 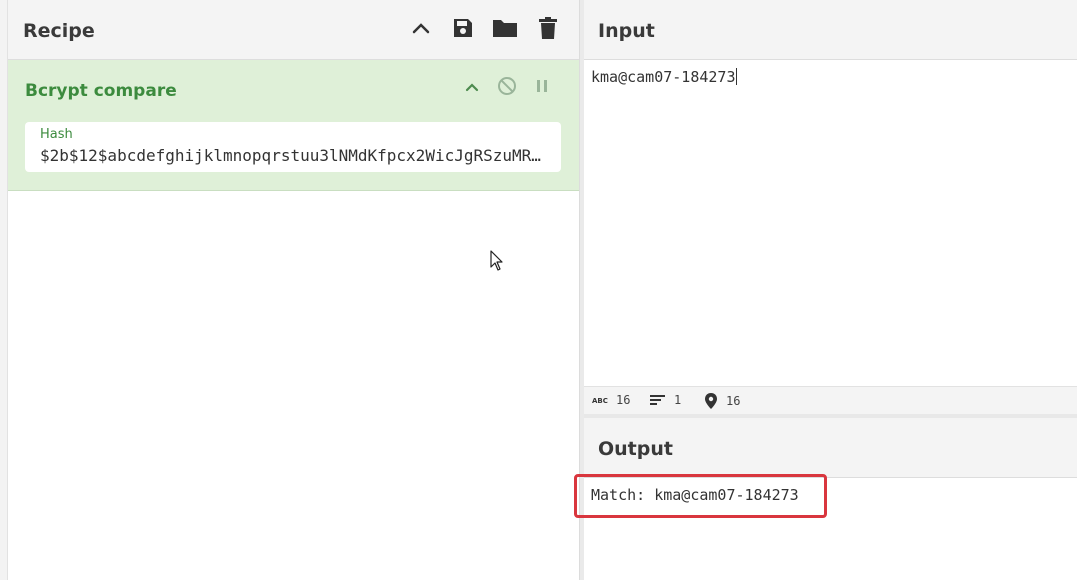 I want to click on trash-icon, so click(x=548, y=30).